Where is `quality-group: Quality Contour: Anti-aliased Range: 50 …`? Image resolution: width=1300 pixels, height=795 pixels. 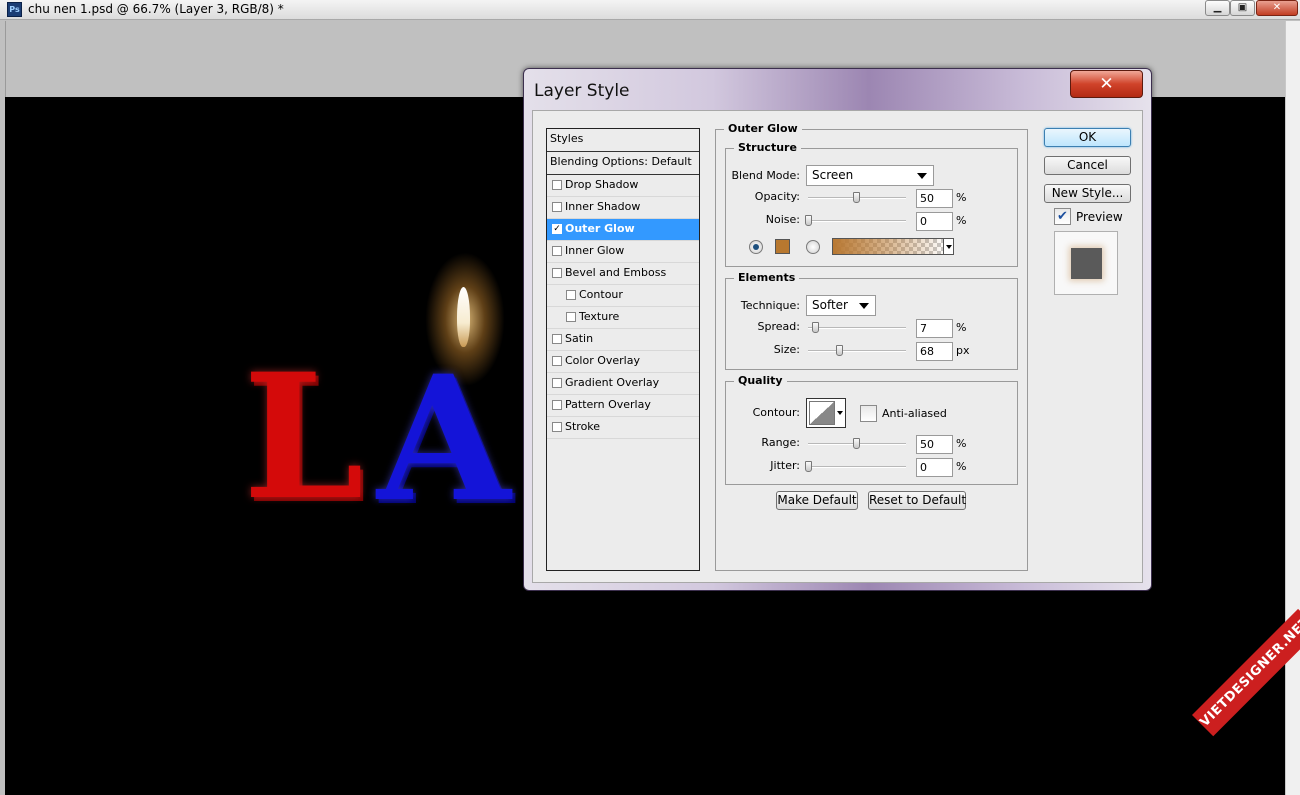 quality-group: Quality Contour: Anti-aliased Range: 50 … is located at coordinates (871, 429).